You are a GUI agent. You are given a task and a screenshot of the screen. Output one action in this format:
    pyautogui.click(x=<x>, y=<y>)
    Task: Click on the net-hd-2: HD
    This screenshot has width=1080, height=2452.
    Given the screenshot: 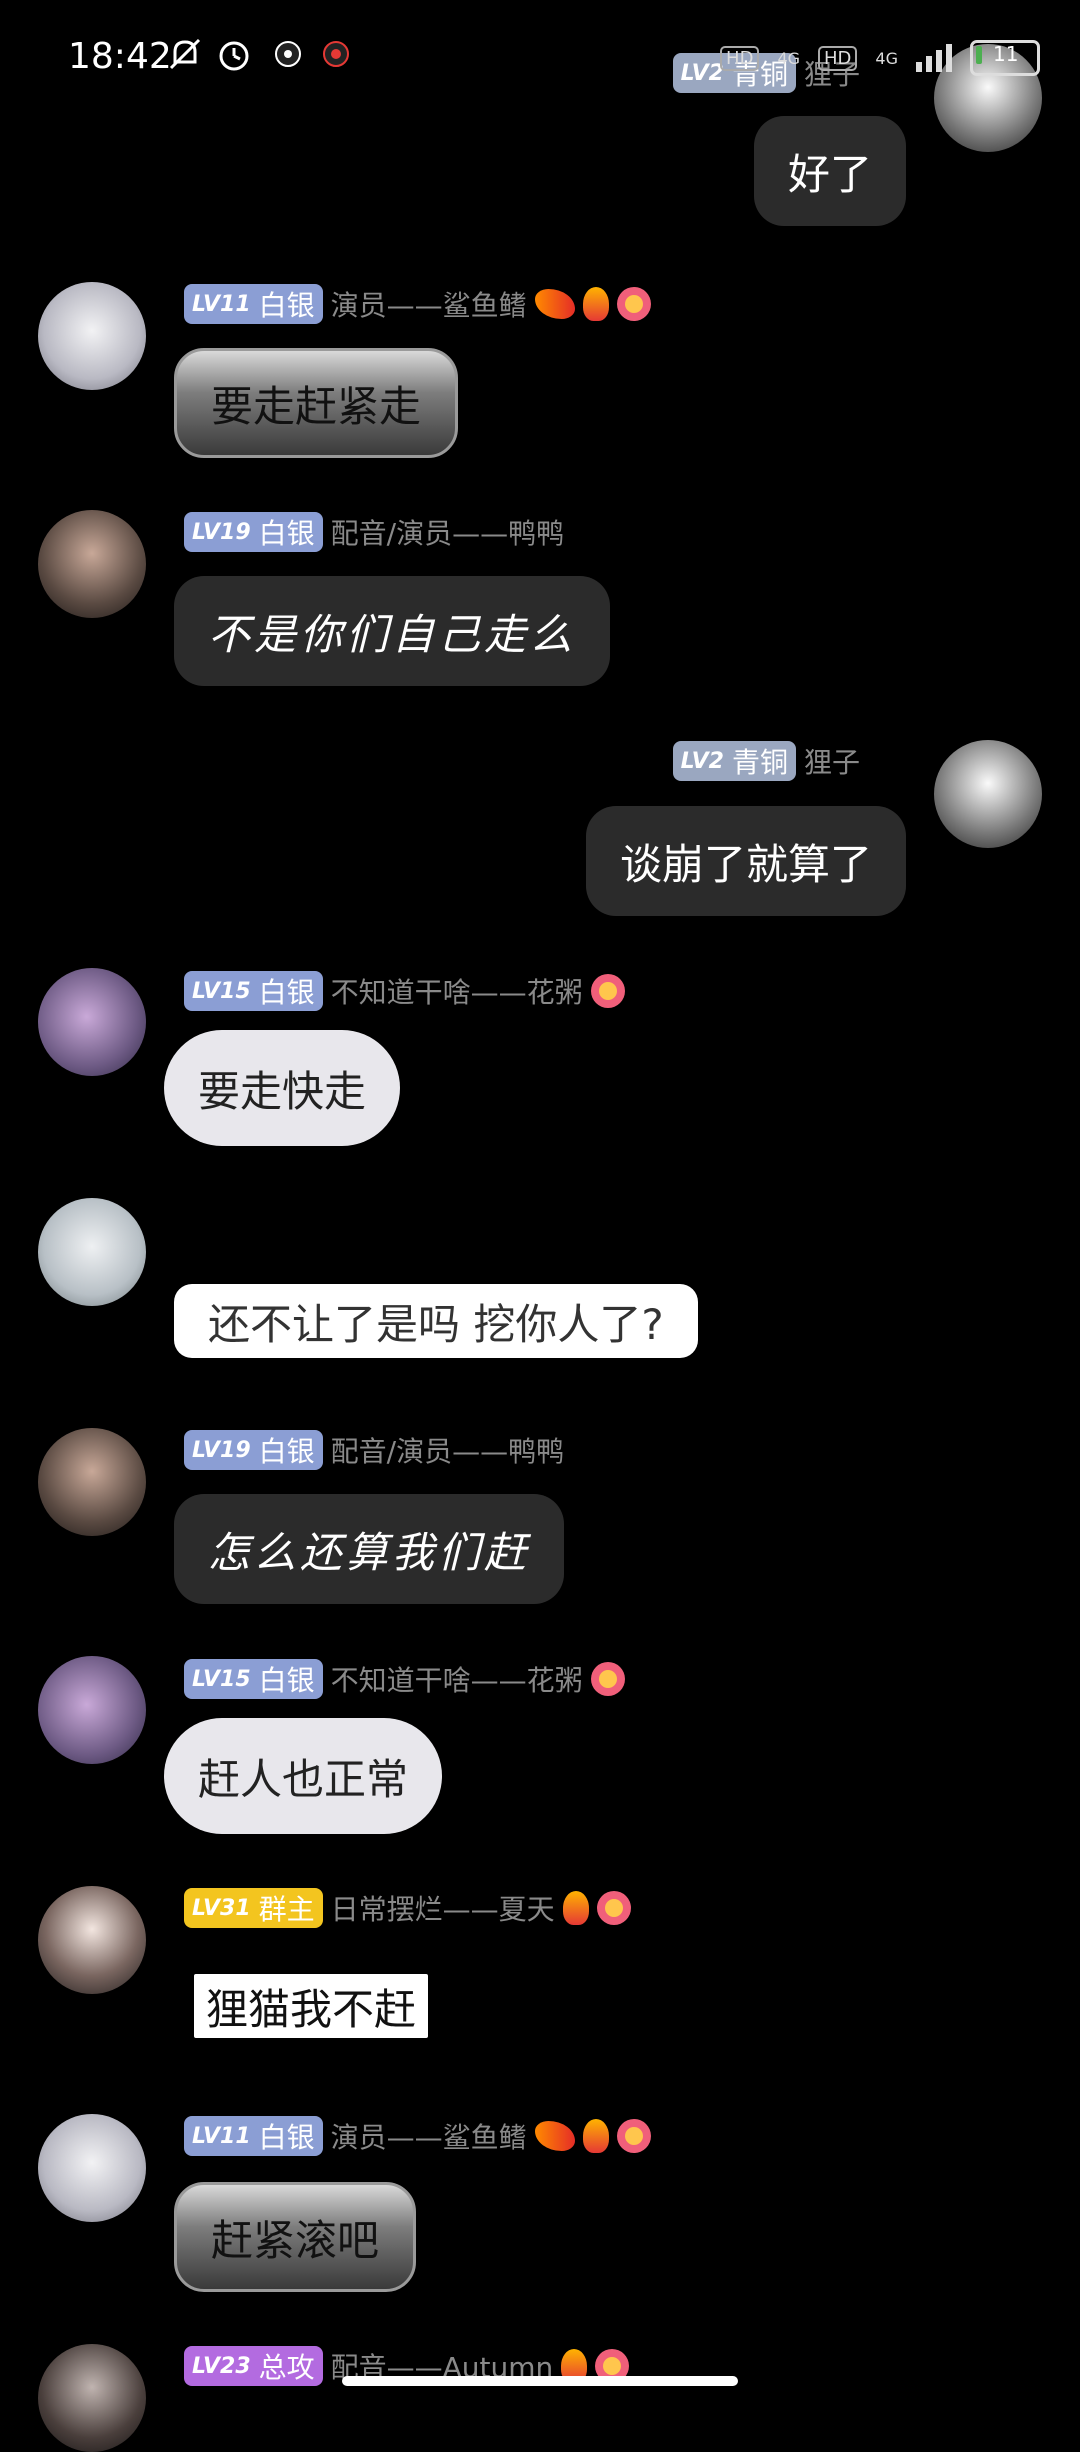 What is the action you would take?
    pyautogui.click(x=838, y=58)
    